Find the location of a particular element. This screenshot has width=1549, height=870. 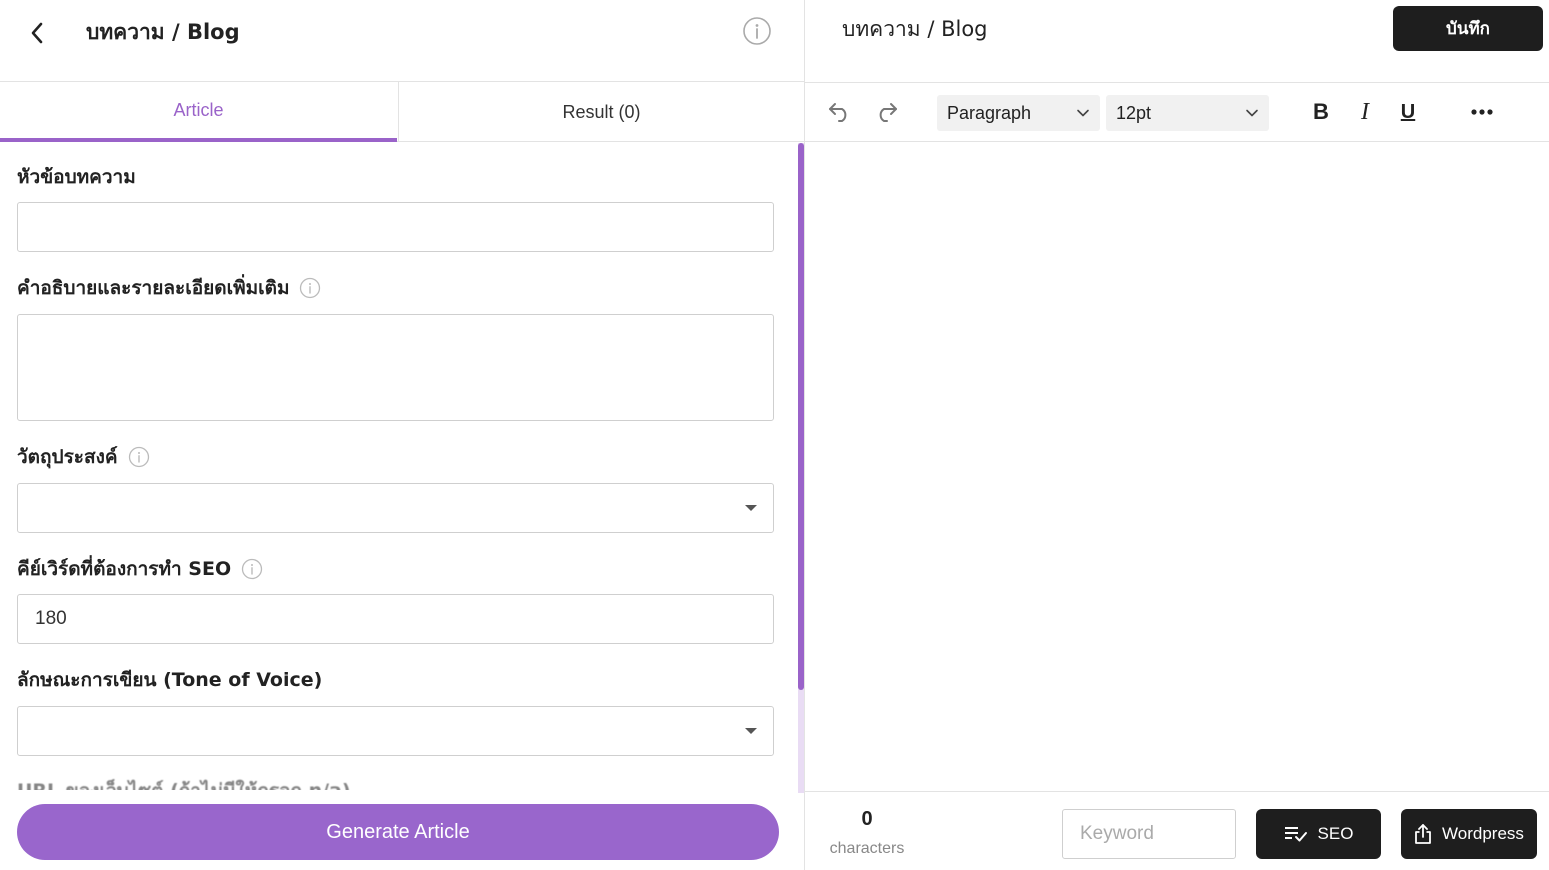

back-button is located at coordinates (37, 33).